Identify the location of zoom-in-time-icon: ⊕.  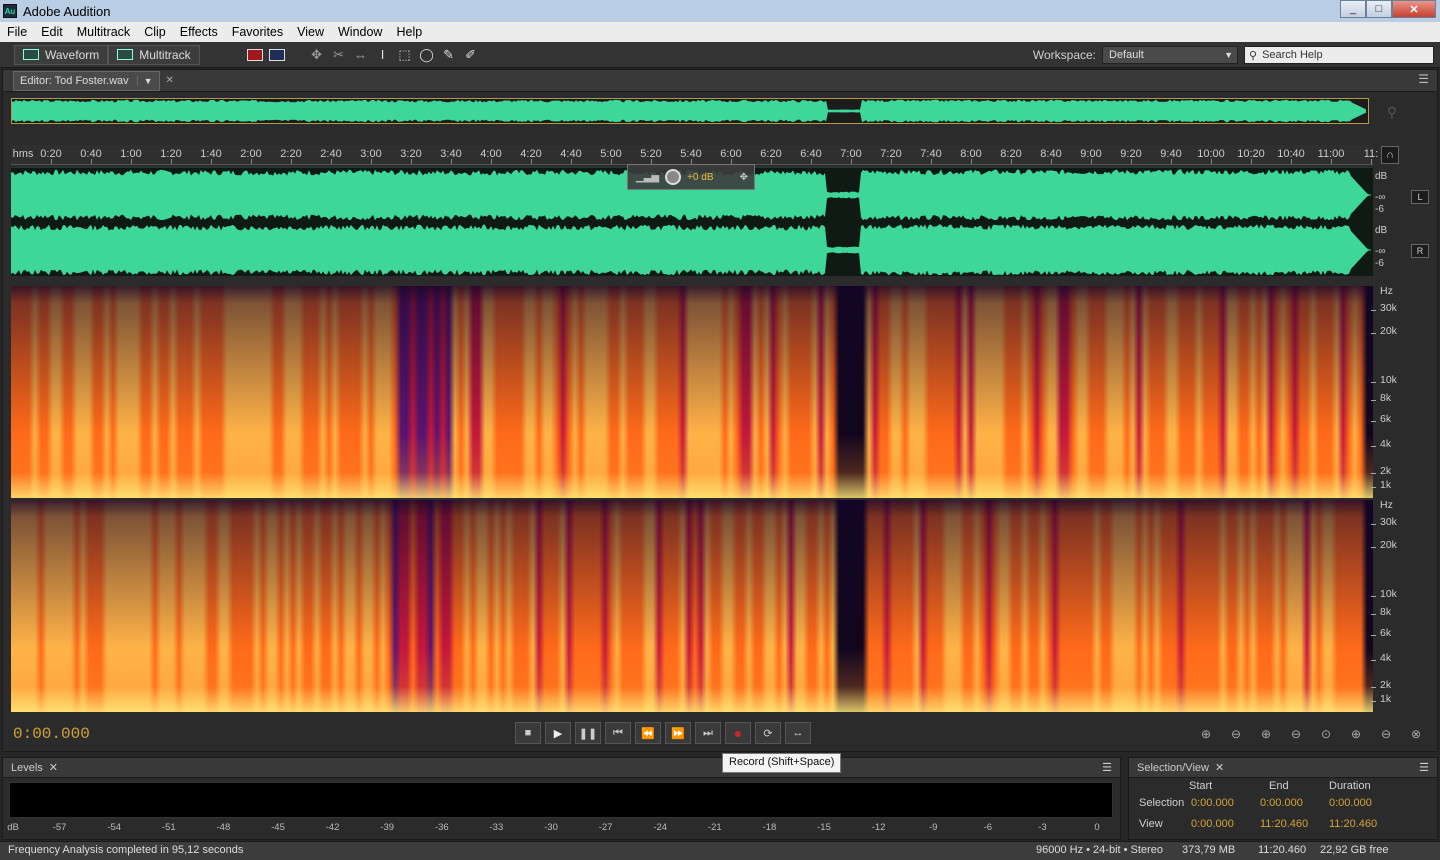
(1266, 734).